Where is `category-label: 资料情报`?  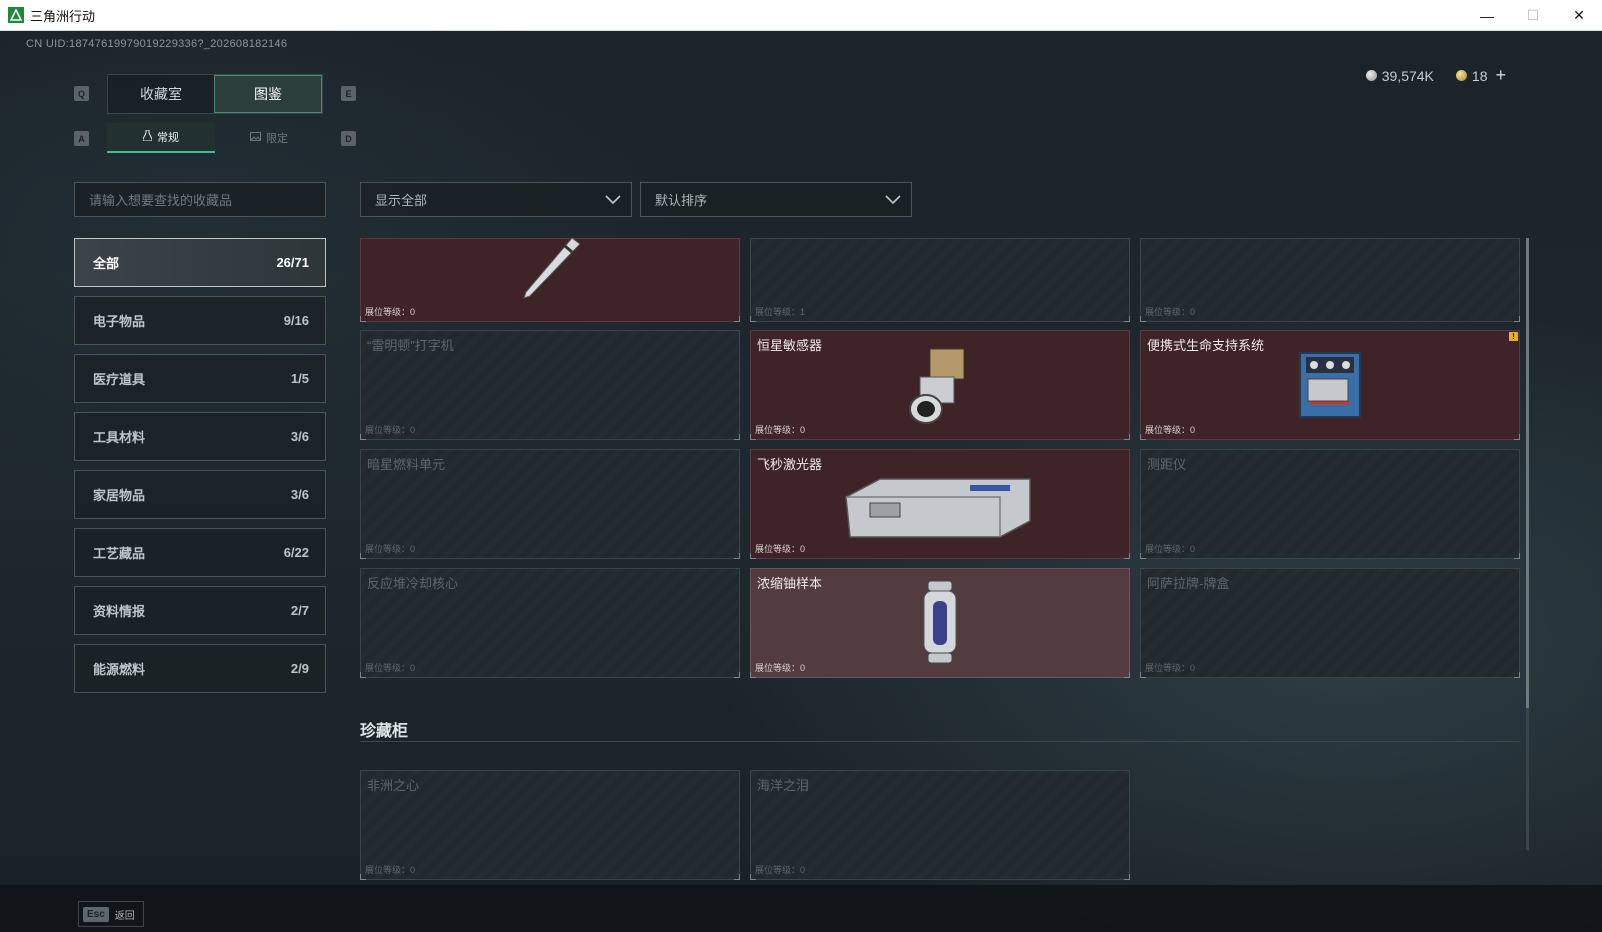
category-label: 资料情报 is located at coordinates (119, 611).